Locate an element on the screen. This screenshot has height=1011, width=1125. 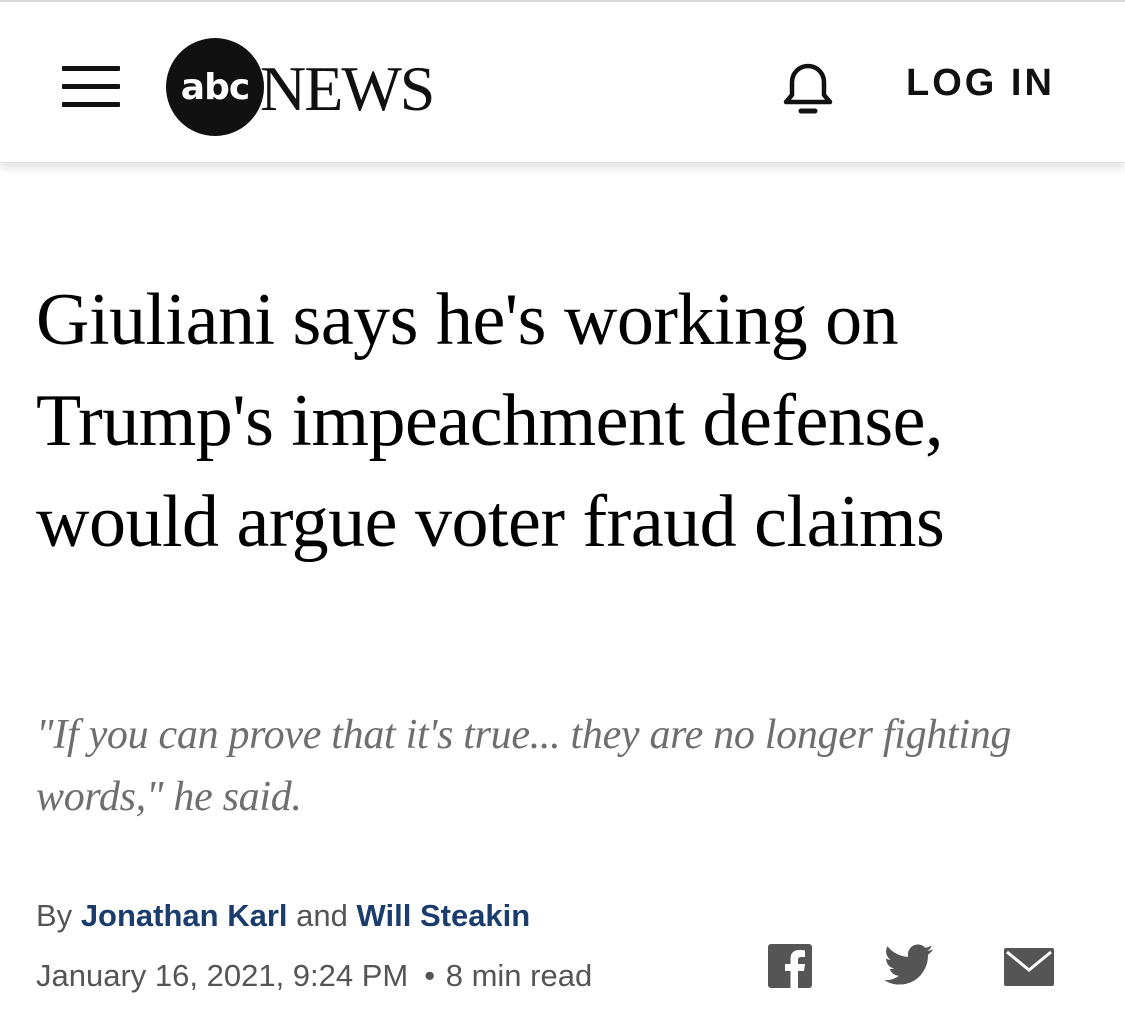
read-time: 8 min read is located at coordinates (519, 975).